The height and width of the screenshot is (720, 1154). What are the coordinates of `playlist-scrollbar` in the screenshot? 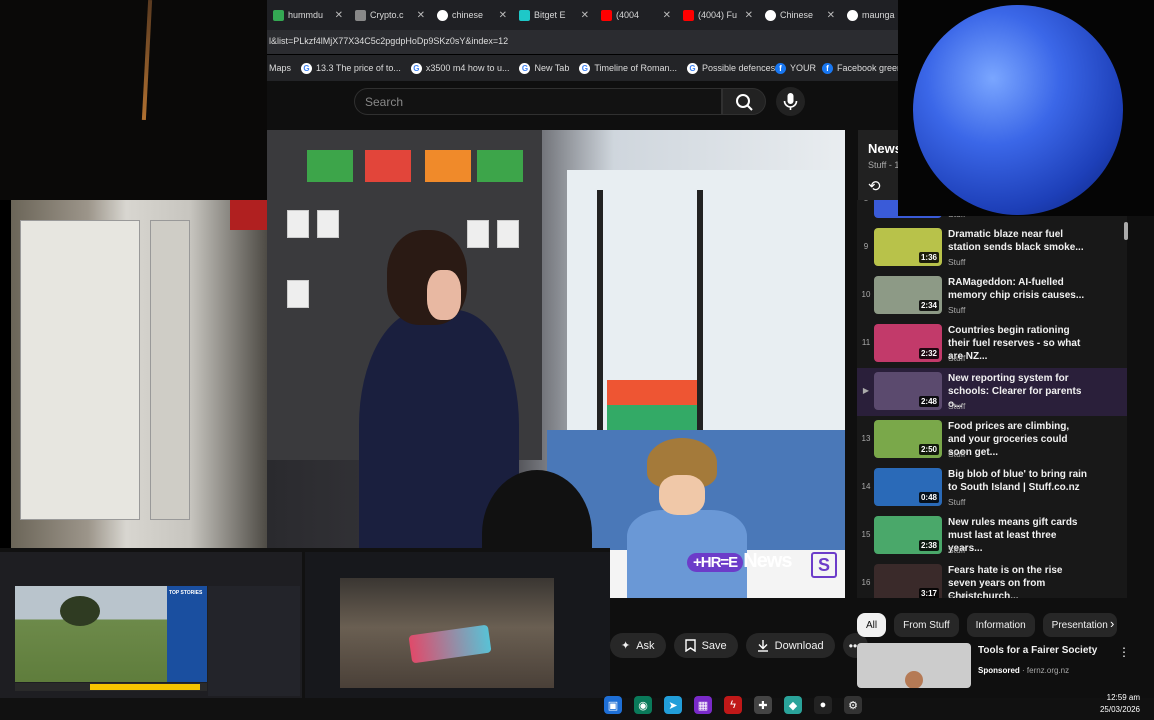 It's located at (1126, 231).